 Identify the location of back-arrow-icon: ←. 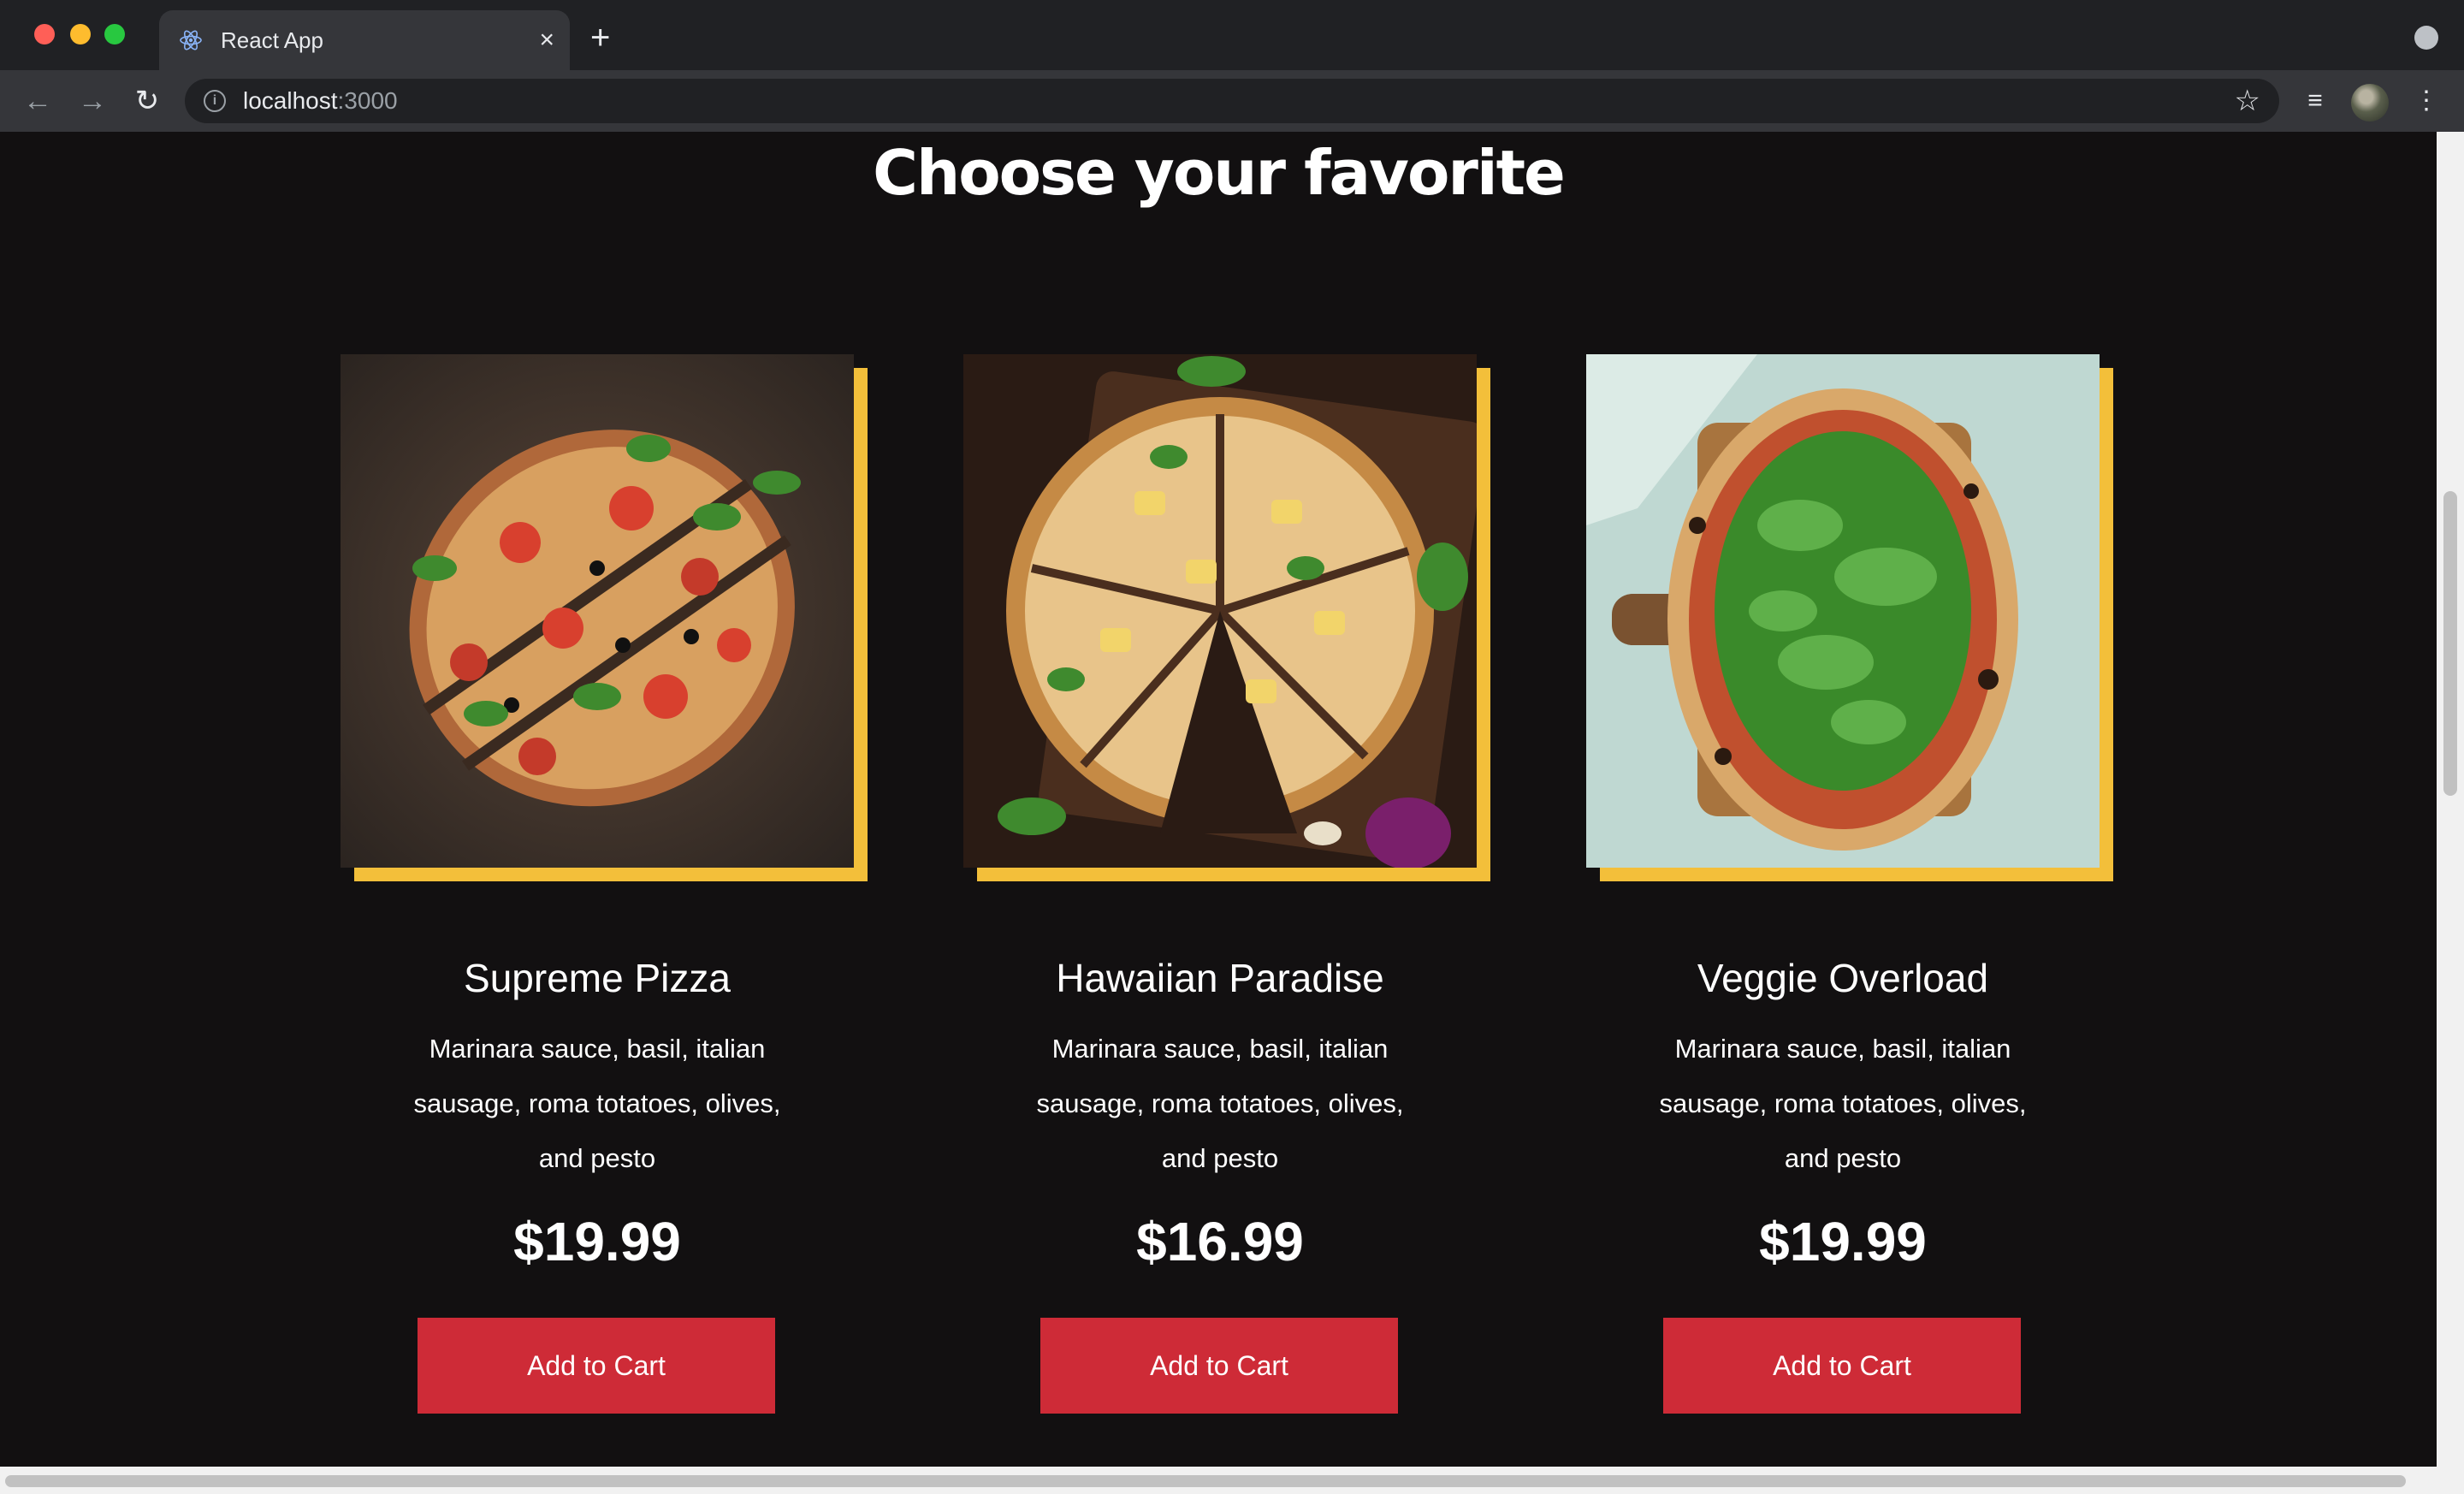
(37, 101).